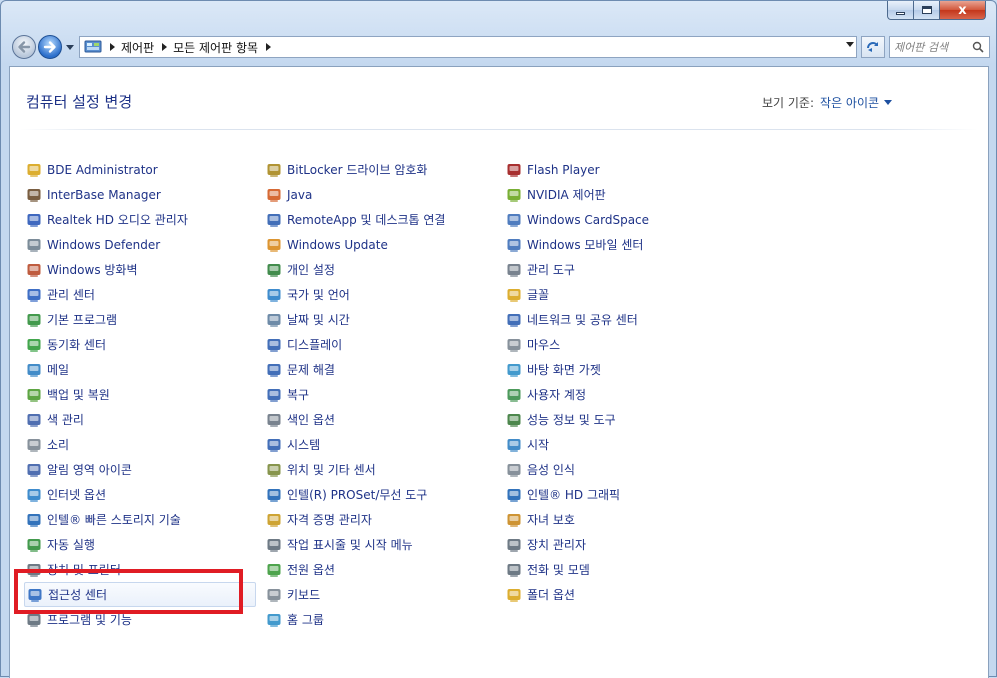 This screenshot has height=678, width=997. What do you see at coordinates (468, 47) in the screenshot?
I see `address-bar: 제어판 모든 제어판 항목` at bounding box center [468, 47].